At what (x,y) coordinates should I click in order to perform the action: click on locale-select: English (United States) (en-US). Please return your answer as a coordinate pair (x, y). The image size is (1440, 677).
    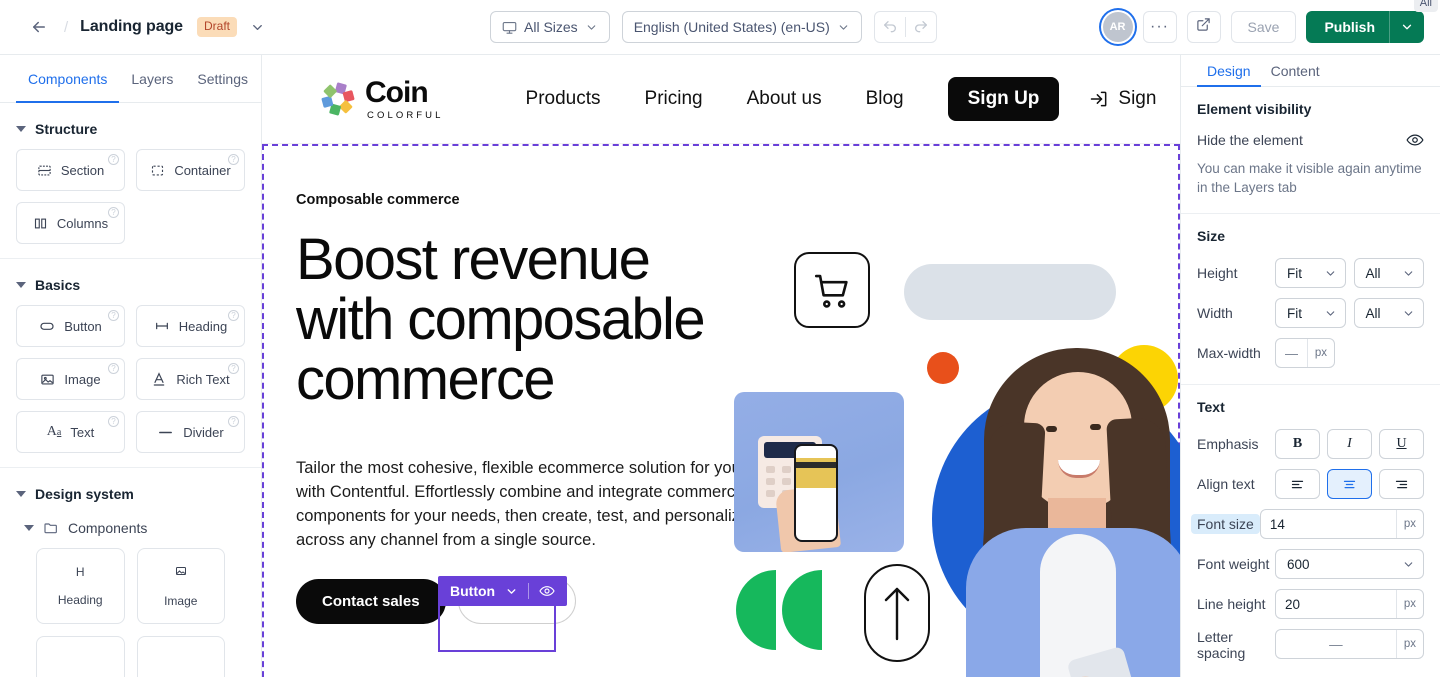
    Looking at the image, I should click on (741, 27).